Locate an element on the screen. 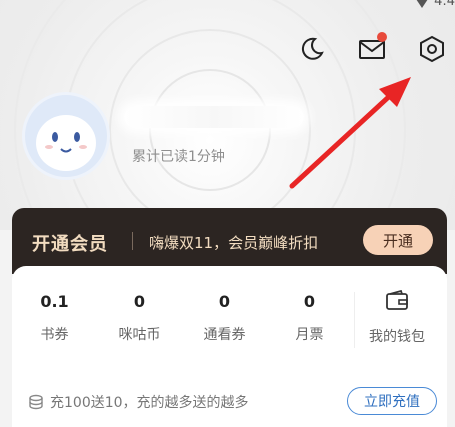 The width and height of the screenshot is (455, 427). vip-title: 开通会员 is located at coordinates (70, 244).